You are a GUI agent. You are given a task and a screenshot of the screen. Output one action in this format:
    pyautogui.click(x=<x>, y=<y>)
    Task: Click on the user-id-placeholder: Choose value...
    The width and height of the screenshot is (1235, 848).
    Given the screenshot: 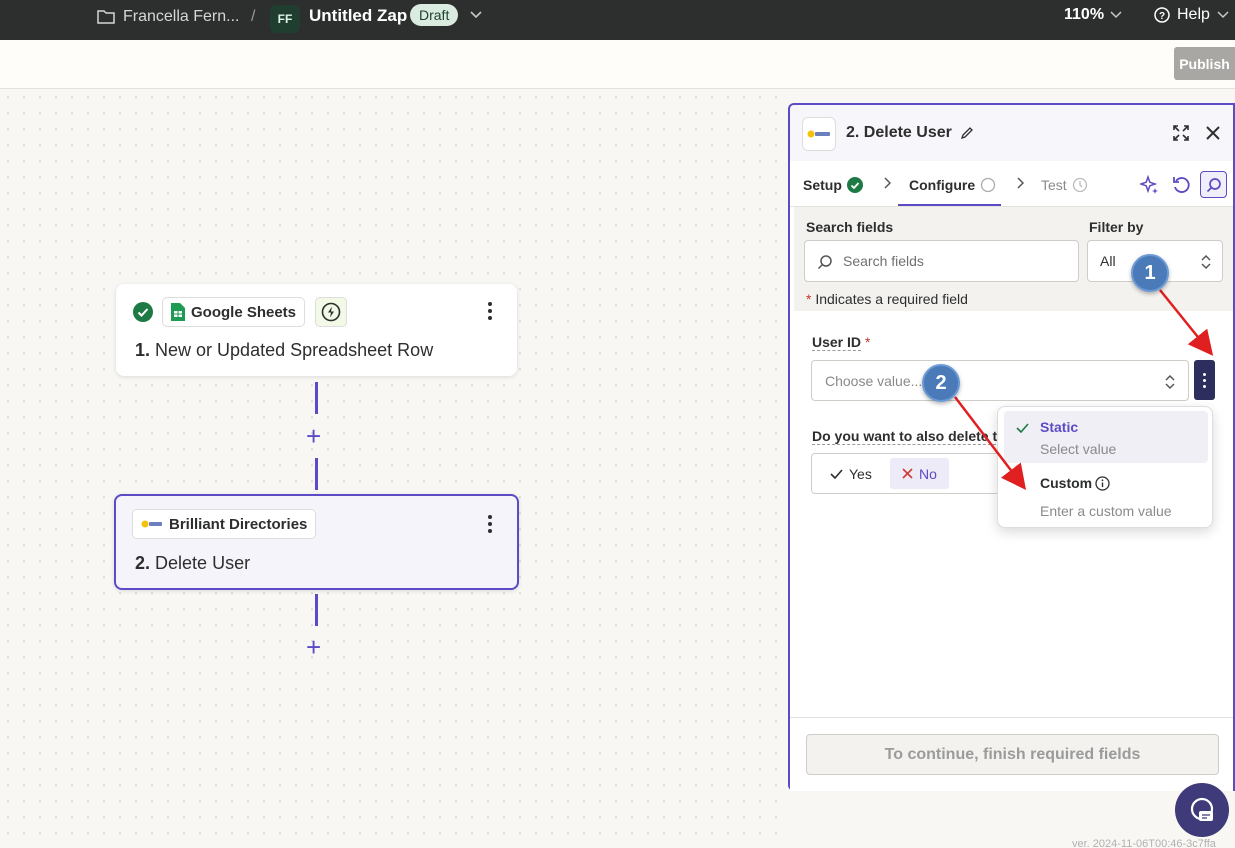 What is the action you would take?
    pyautogui.click(x=874, y=380)
    